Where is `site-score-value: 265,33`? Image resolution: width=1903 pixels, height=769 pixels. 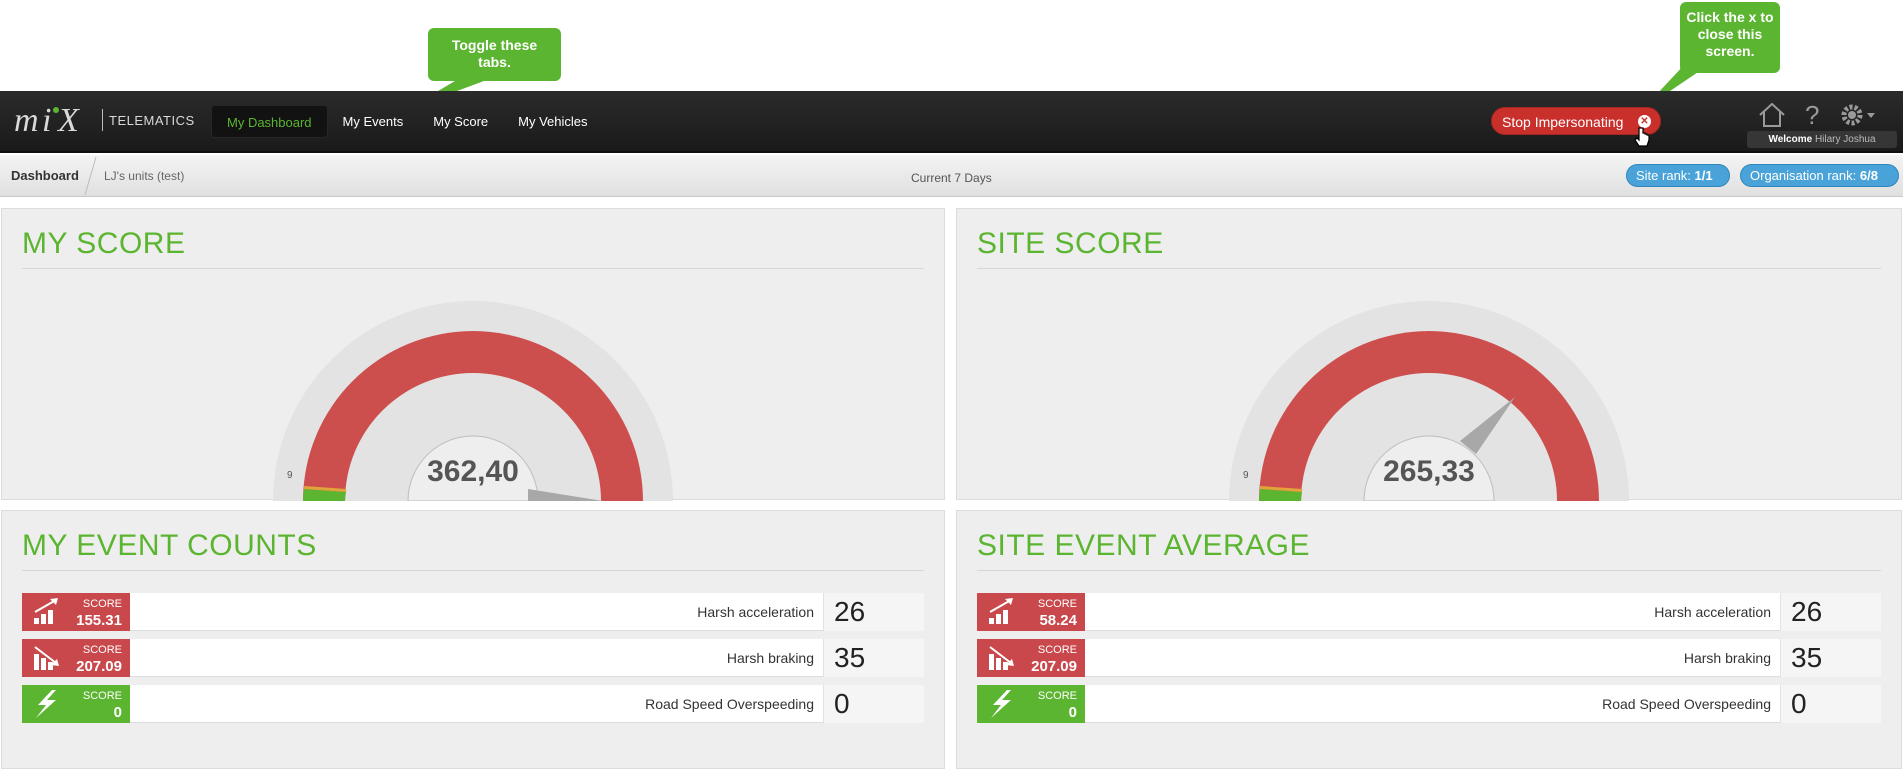 site-score-value: 265,33 is located at coordinates (1429, 471).